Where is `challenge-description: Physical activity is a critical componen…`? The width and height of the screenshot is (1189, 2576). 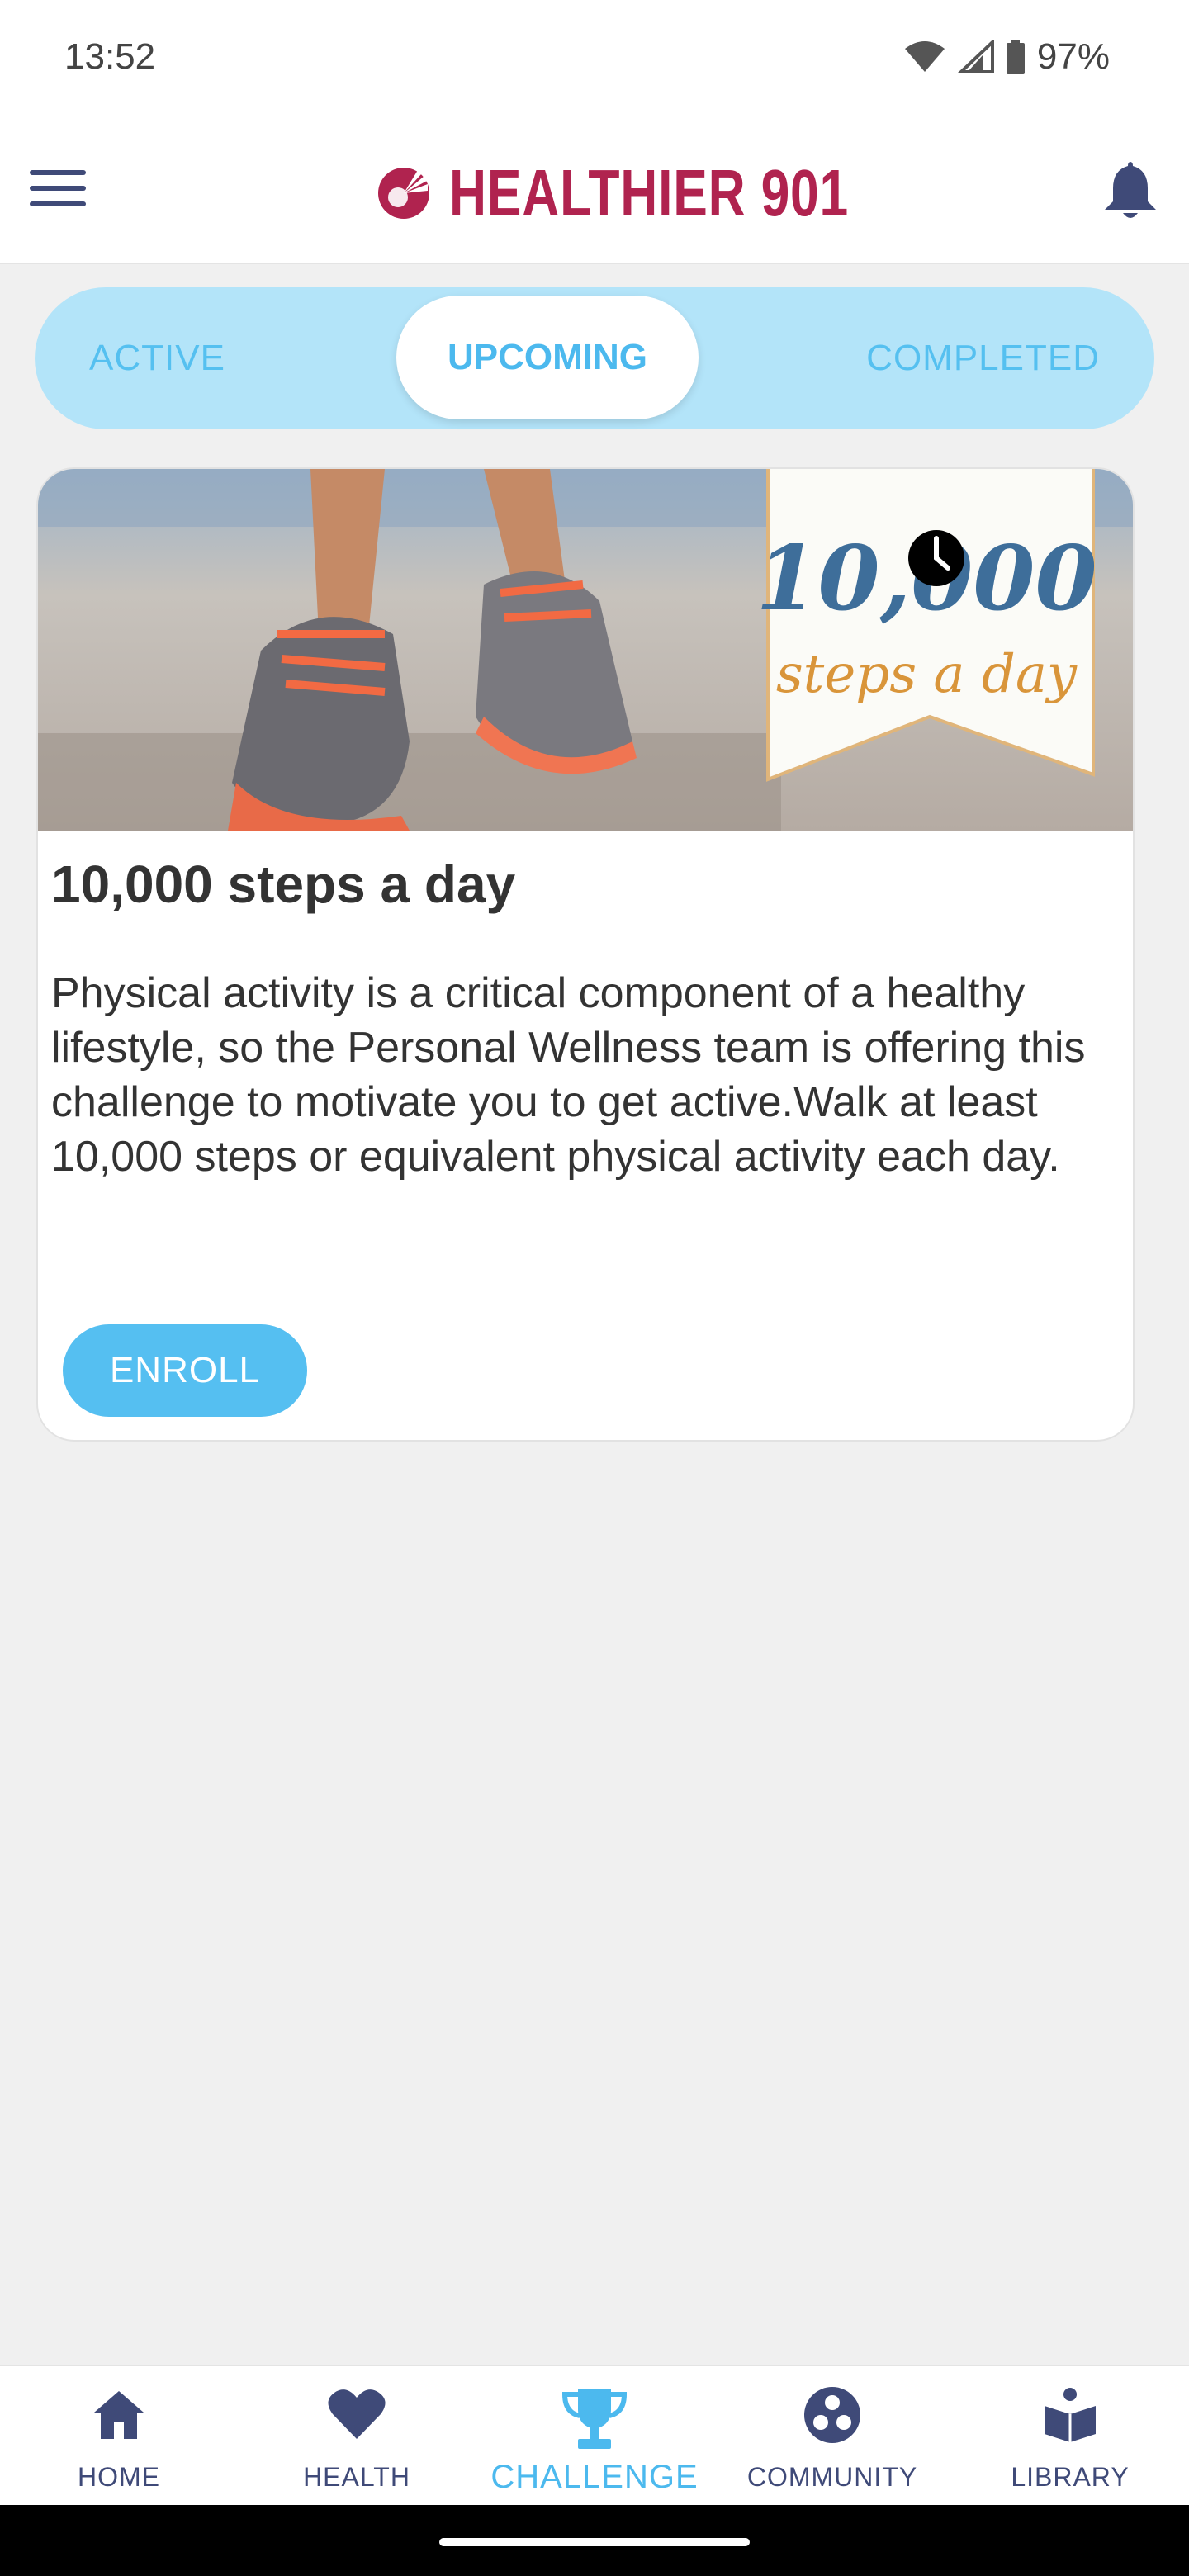
challenge-description: Physical activity is a critical componen… is located at coordinates (568, 1075).